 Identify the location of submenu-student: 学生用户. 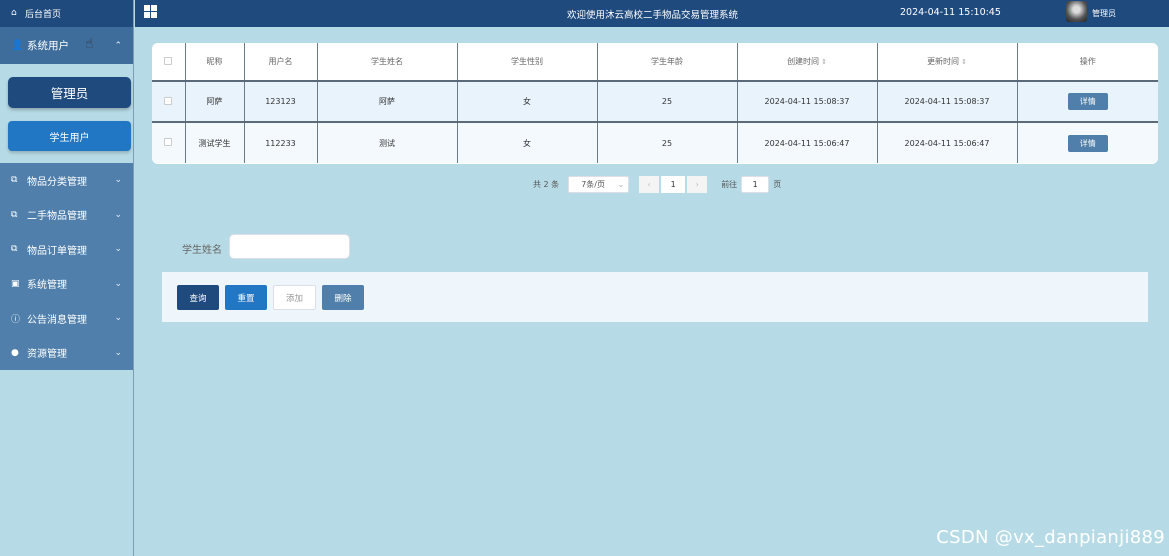
(69, 136).